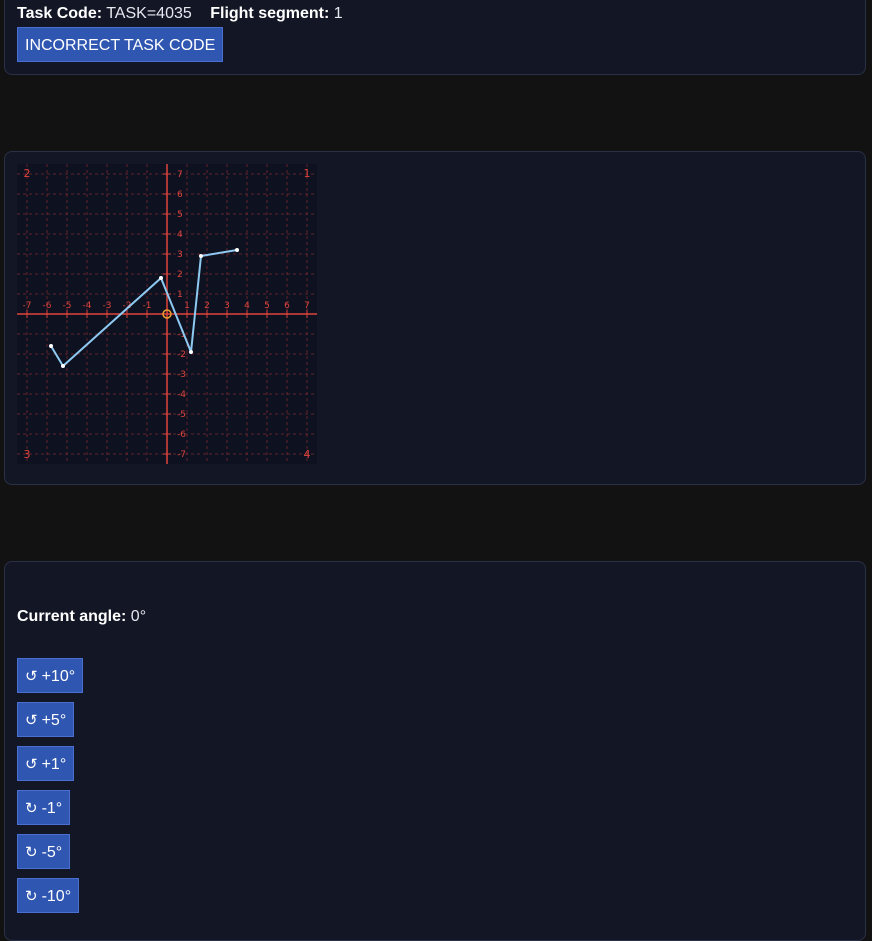  Describe the element at coordinates (307, 173) in the screenshot. I see `quadrant-label: 1` at that location.